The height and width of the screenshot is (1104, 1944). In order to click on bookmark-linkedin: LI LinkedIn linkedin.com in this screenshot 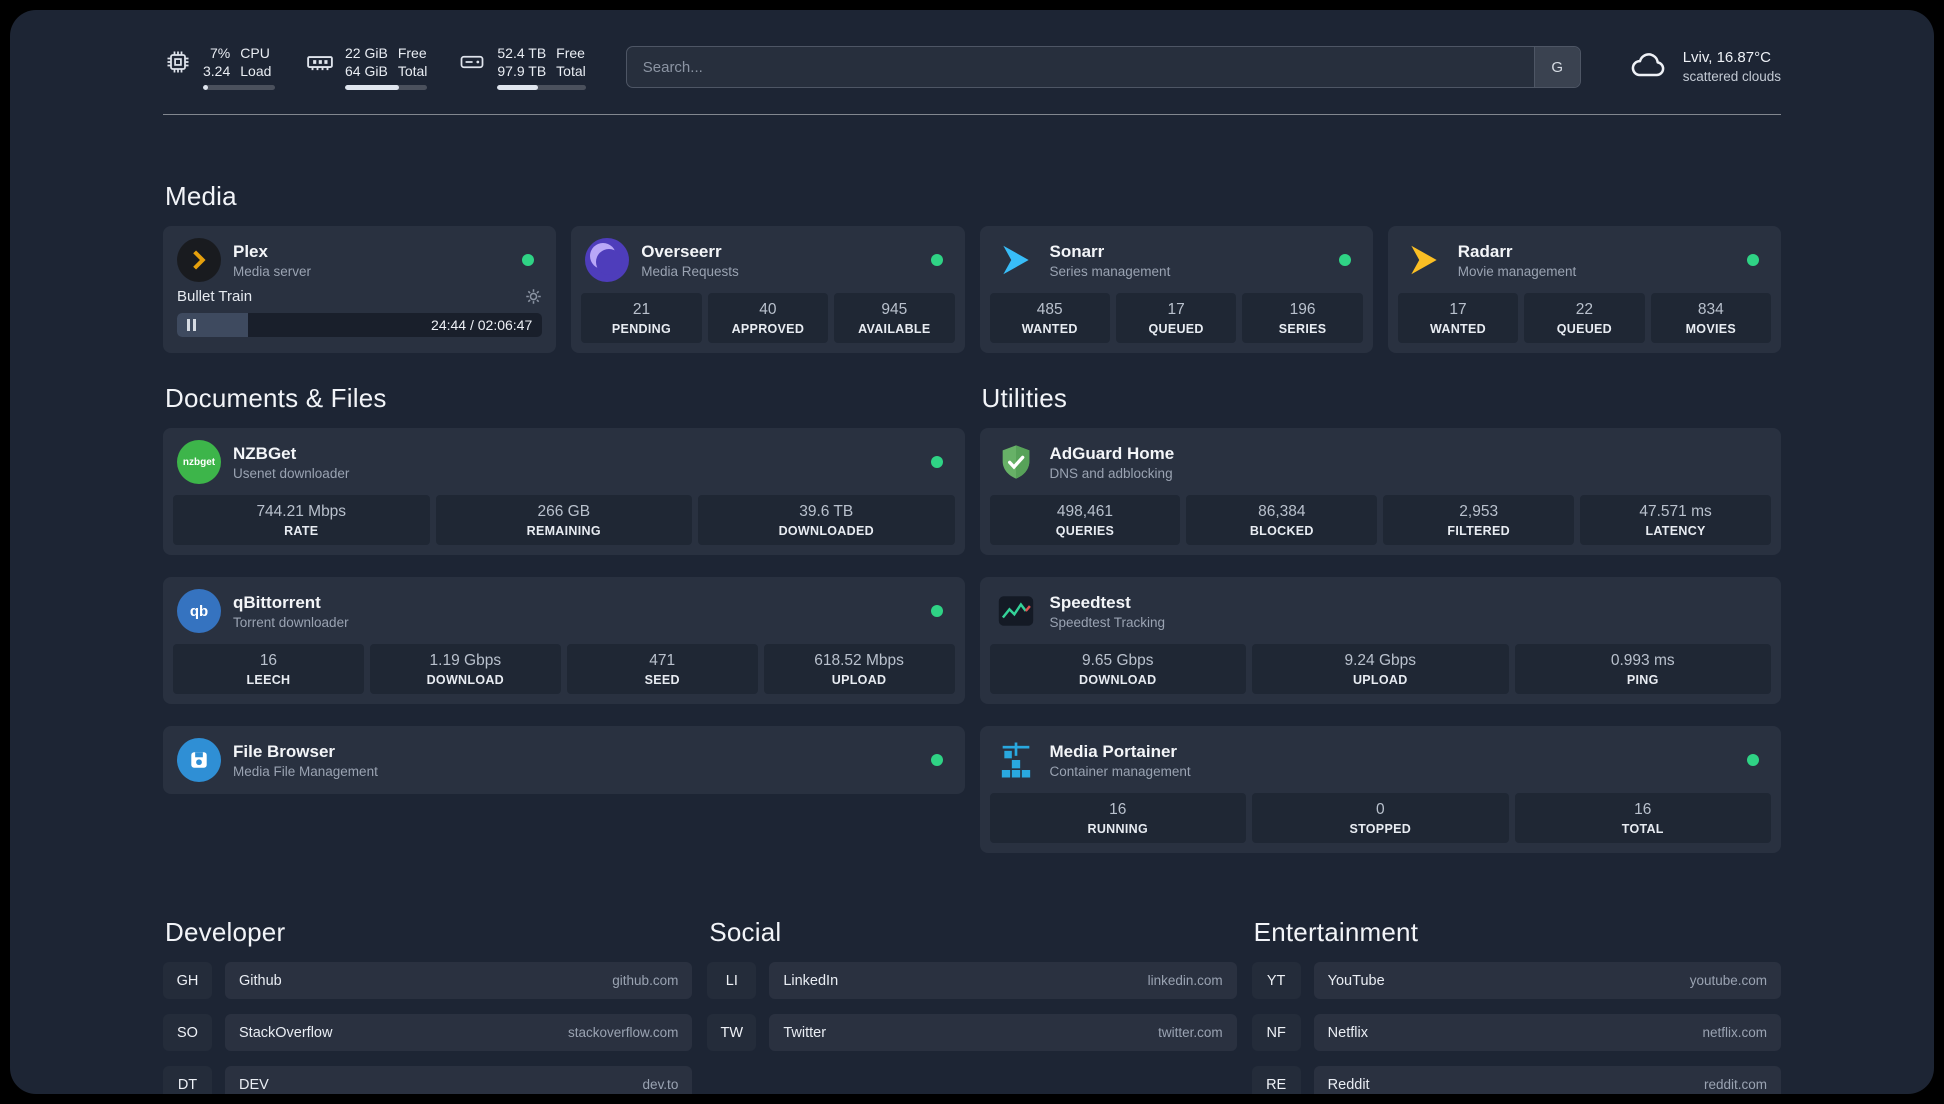, I will do `click(972, 981)`.